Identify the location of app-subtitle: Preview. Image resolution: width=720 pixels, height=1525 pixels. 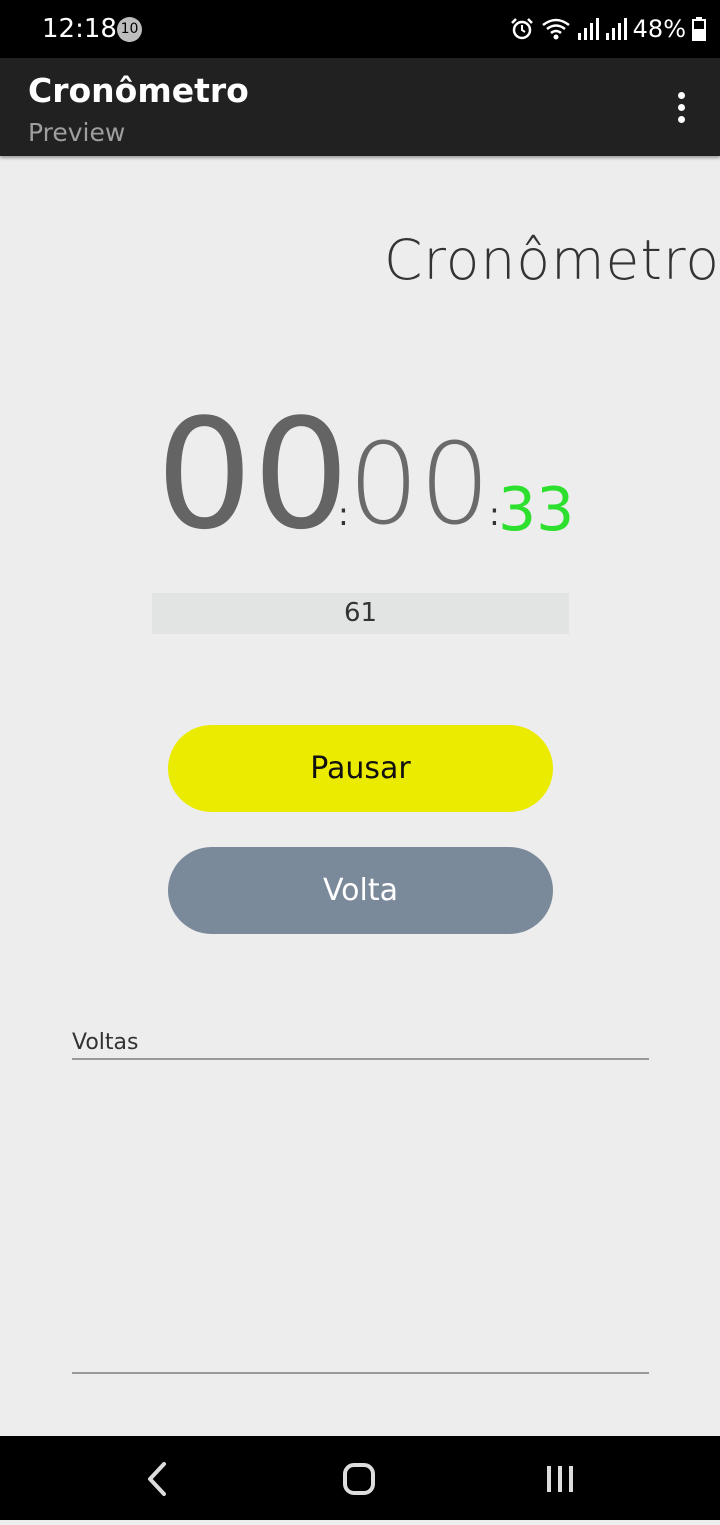
(77, 132).